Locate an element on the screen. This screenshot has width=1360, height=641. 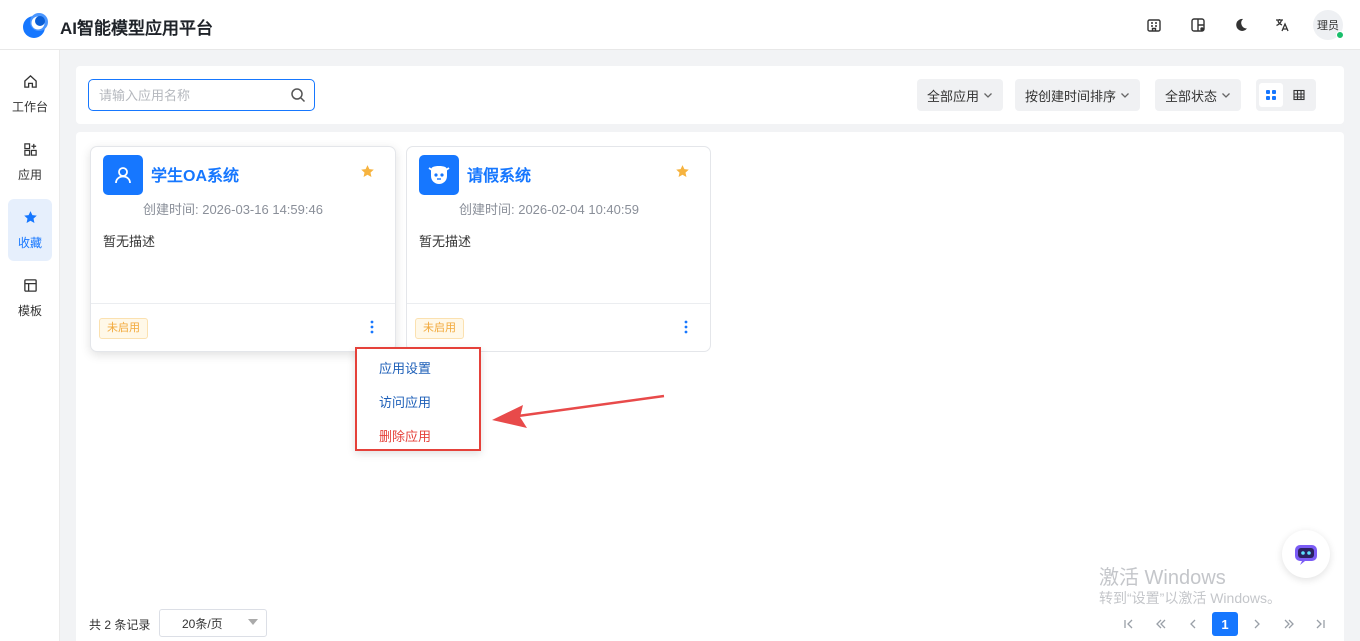
sidebar-item-templates: 模板 is located at coordinates (30, 298).